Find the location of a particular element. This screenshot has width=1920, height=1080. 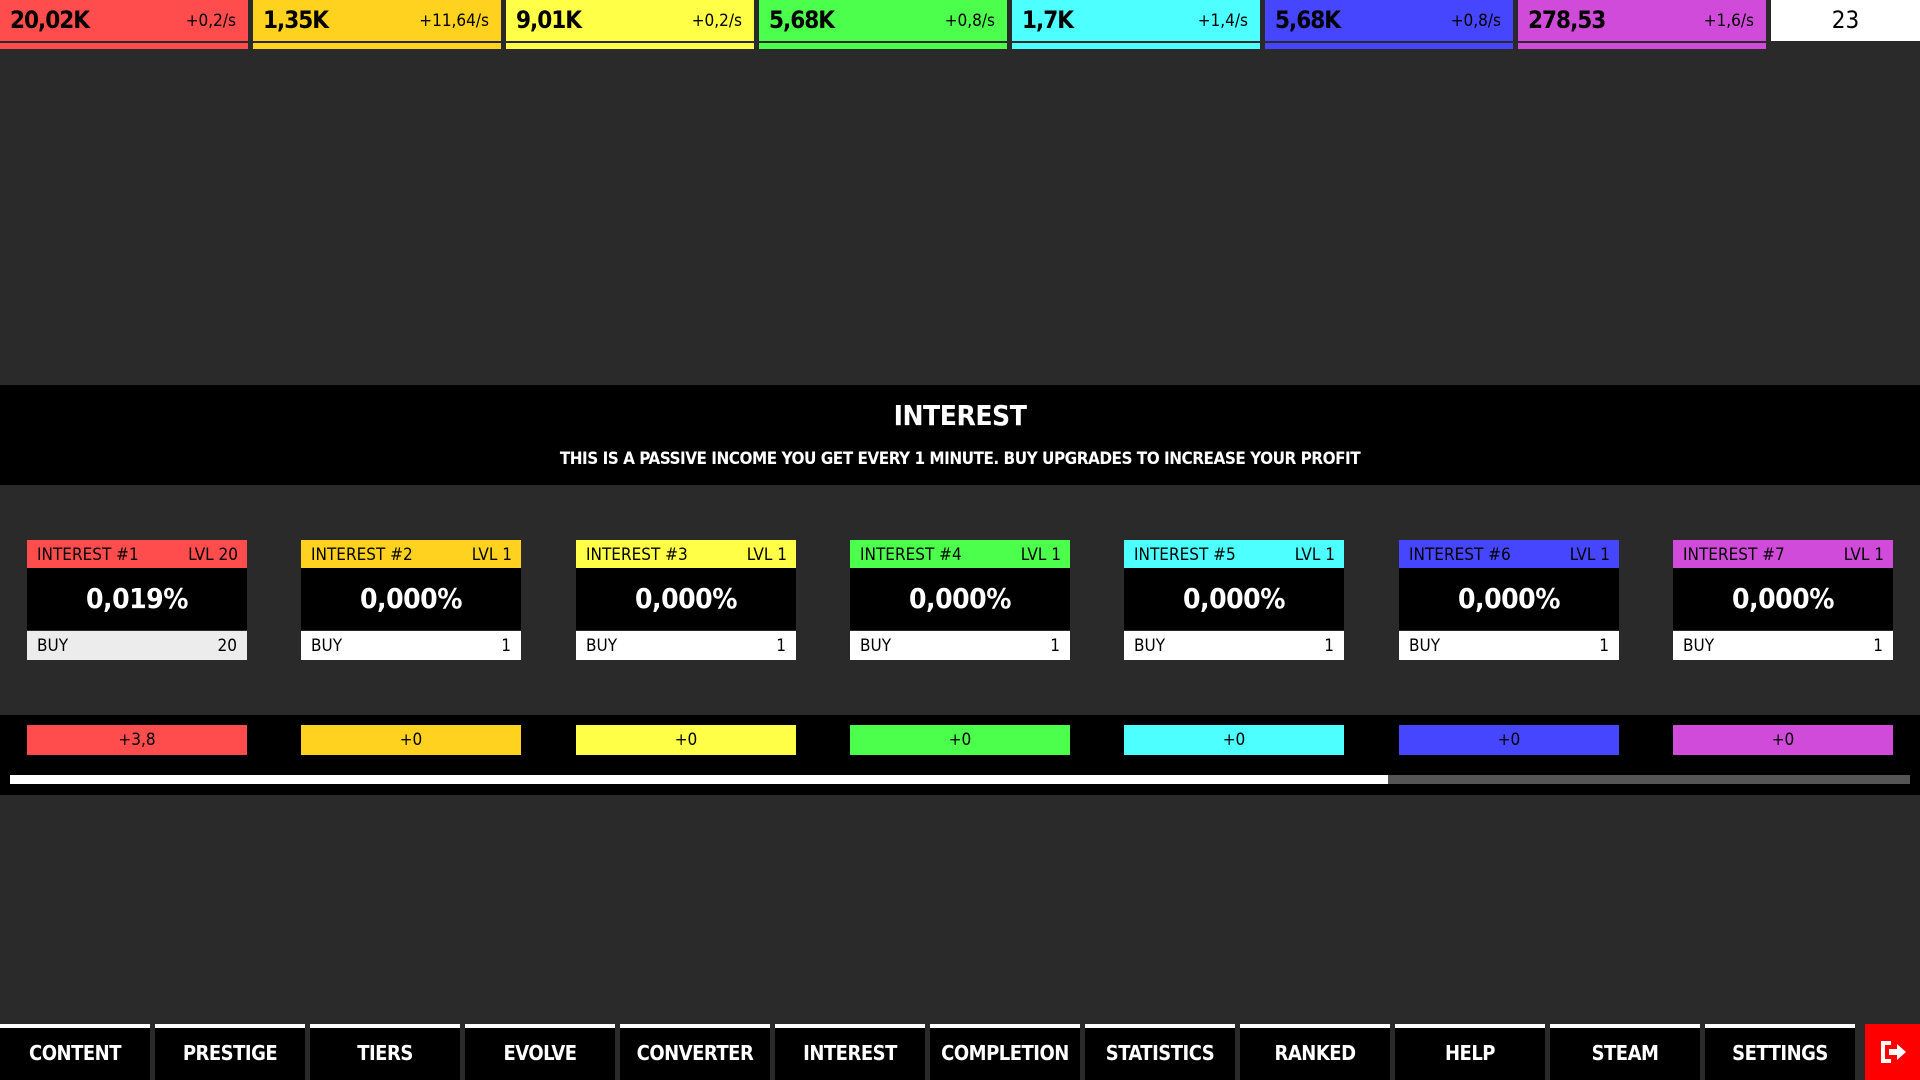

resource-amount: 1,35K is located at coordinates (296, 20).